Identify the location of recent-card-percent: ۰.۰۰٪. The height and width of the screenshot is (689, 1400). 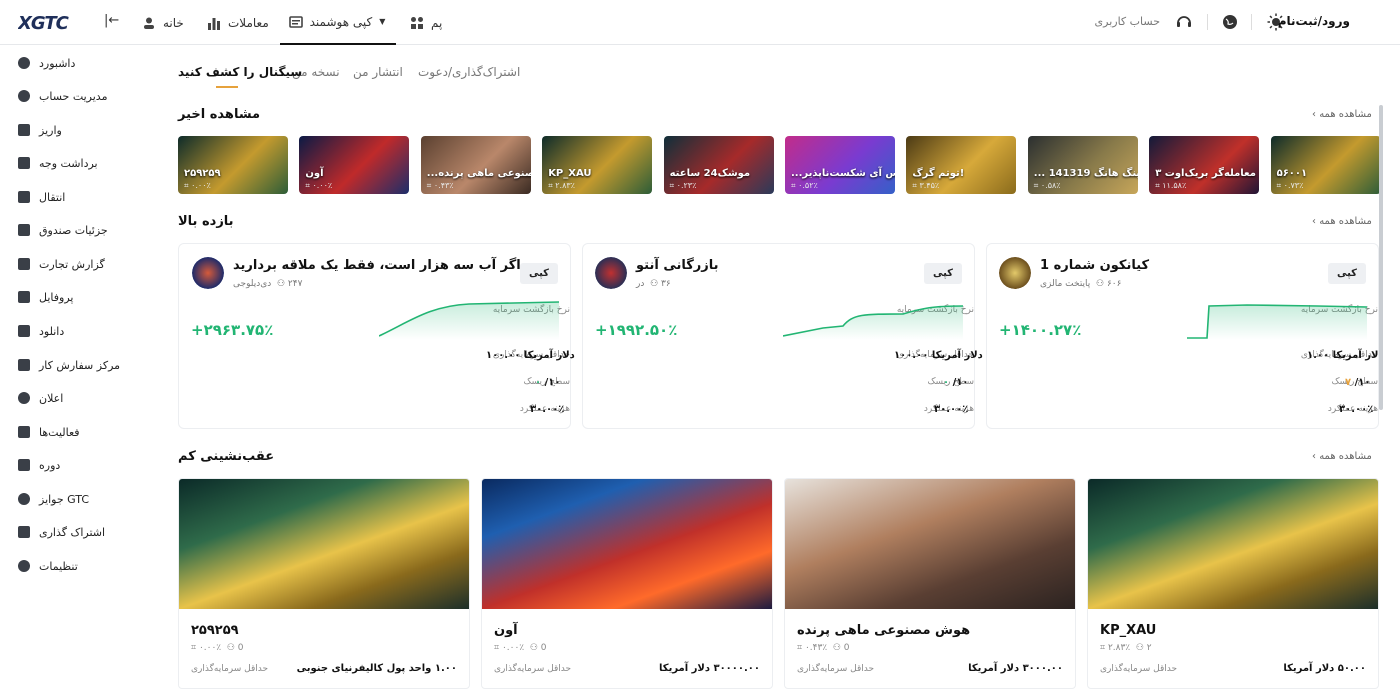
(322, 185).